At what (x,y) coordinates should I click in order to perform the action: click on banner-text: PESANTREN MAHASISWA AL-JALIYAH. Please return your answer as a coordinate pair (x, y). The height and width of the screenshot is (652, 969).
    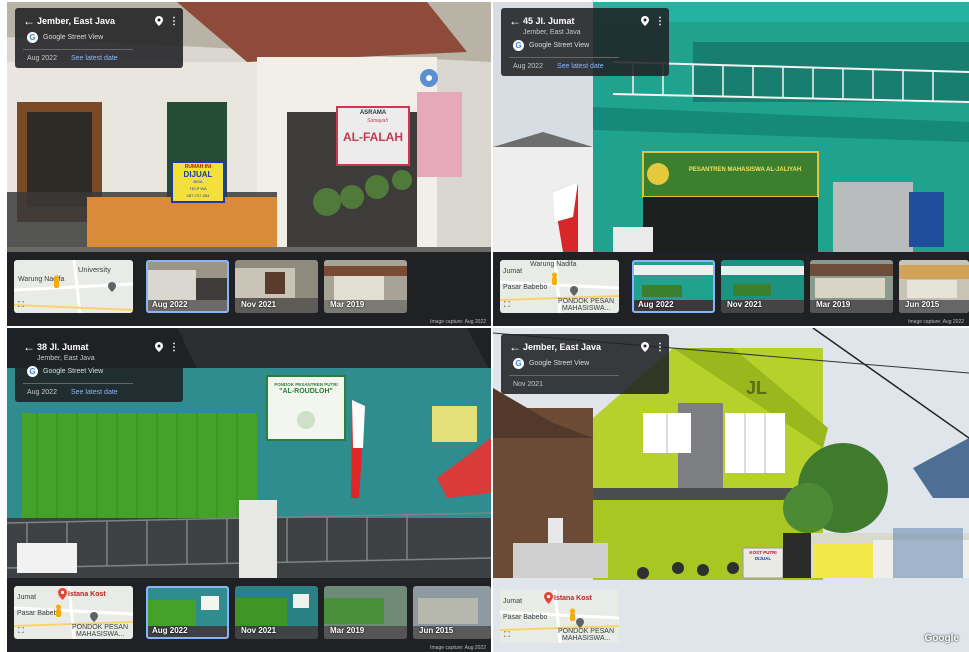
    Looking at the image, I should click on (745, 170).